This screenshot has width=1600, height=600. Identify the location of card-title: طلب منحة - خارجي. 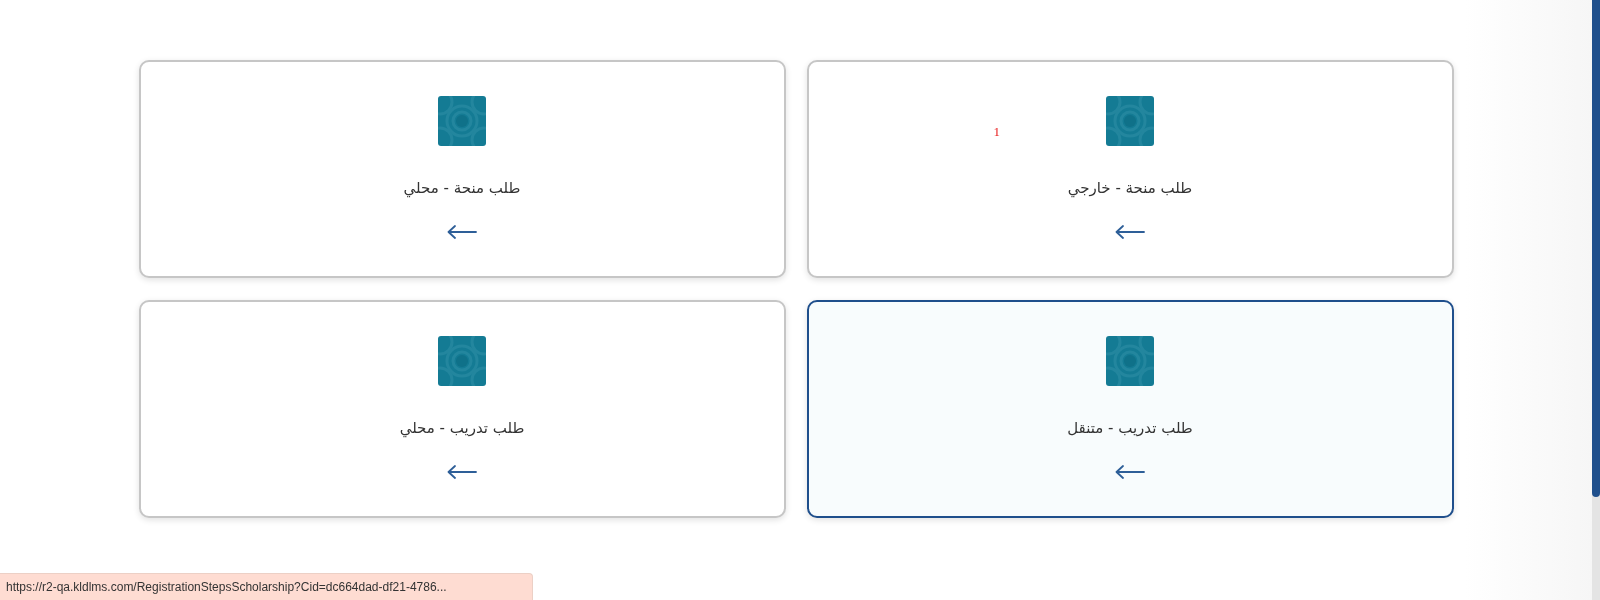
(1130, 188).